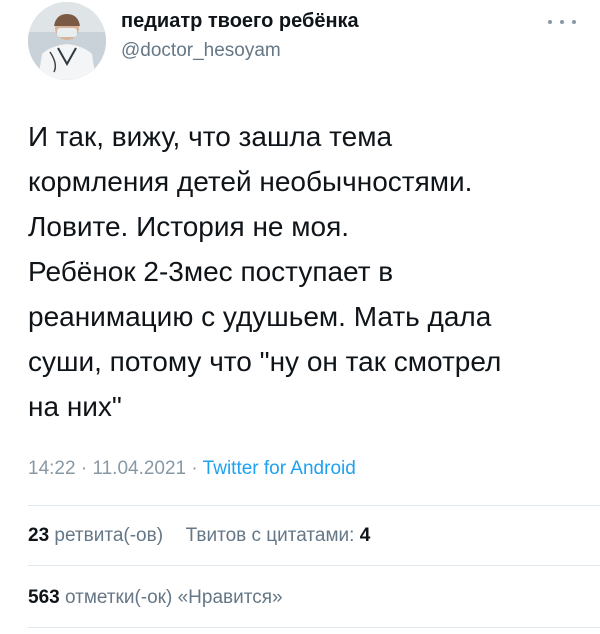  I want to click on quote-tweets-count: 4, so click(365, 535).